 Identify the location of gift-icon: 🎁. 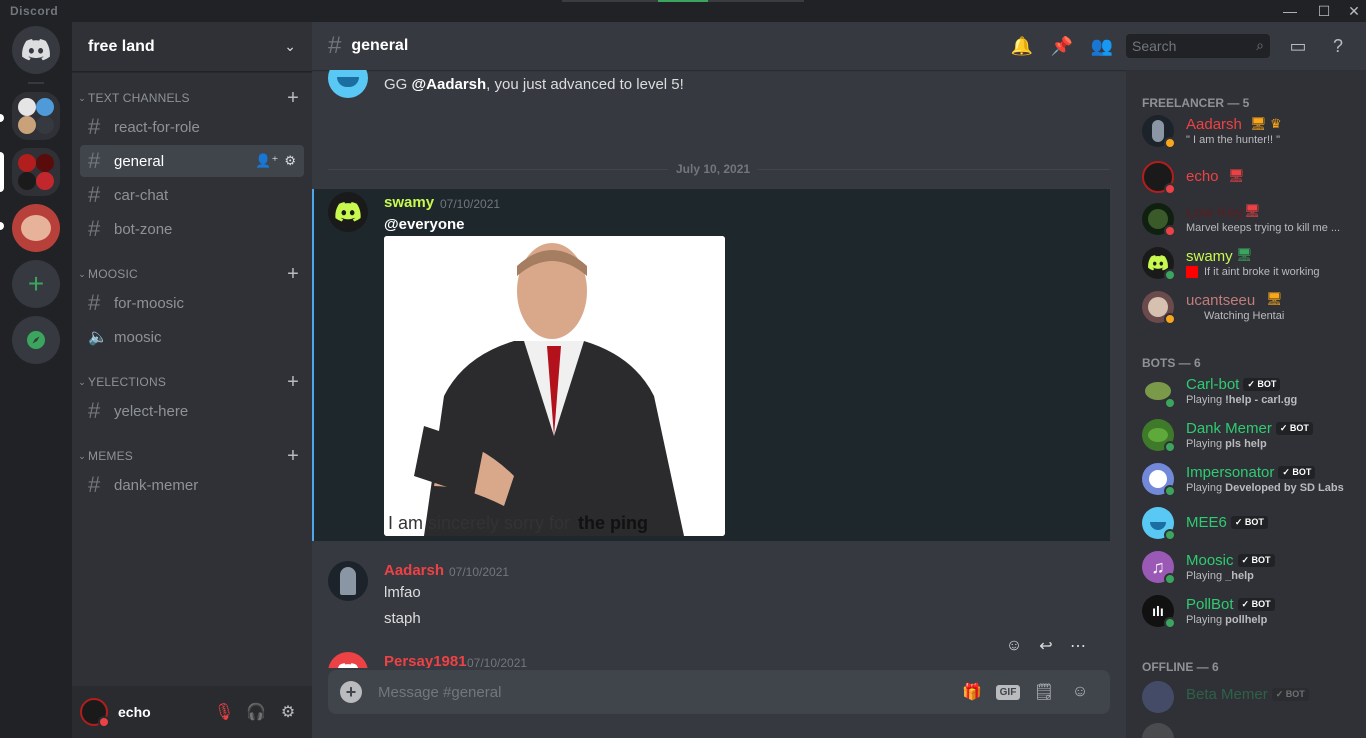
(972, 692).